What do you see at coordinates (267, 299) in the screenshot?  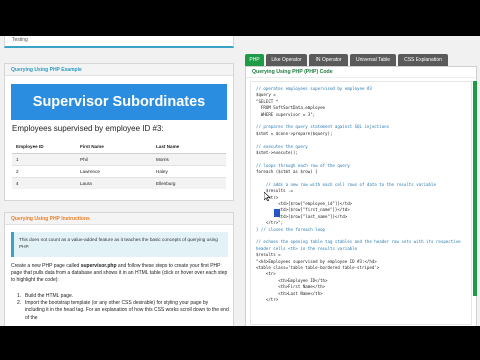 I see `code-line: </tr>` at bounding box center [267, 299].